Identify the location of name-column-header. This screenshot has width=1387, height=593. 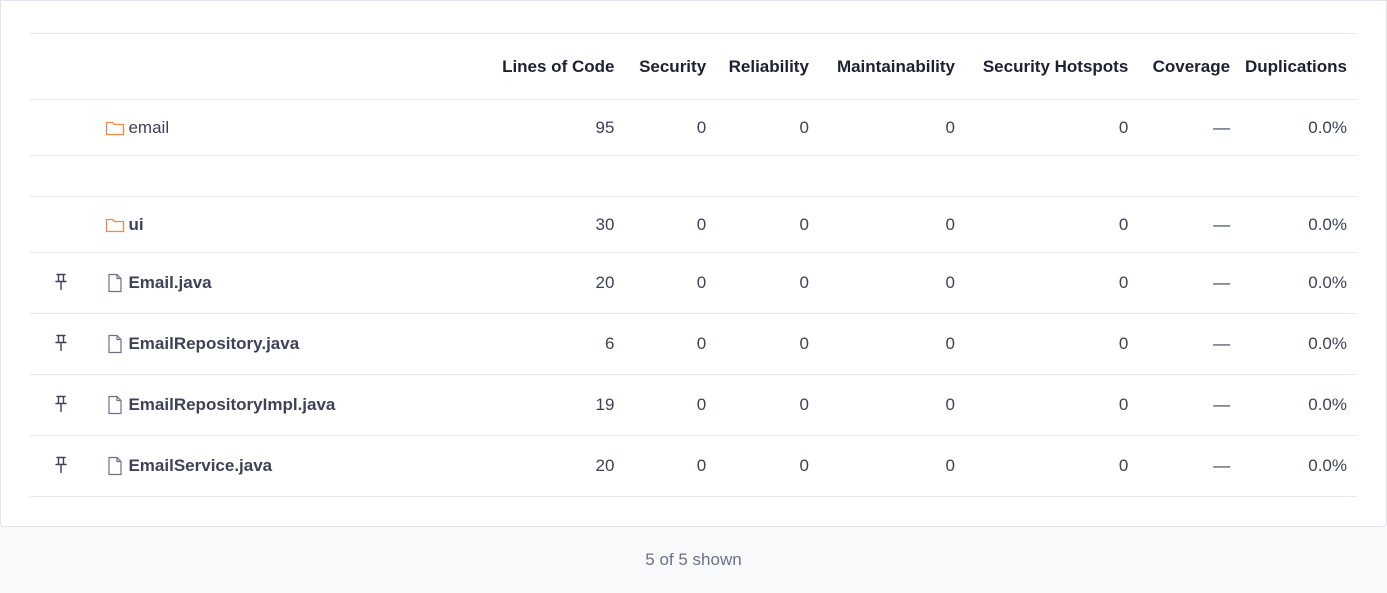
(288, 67).